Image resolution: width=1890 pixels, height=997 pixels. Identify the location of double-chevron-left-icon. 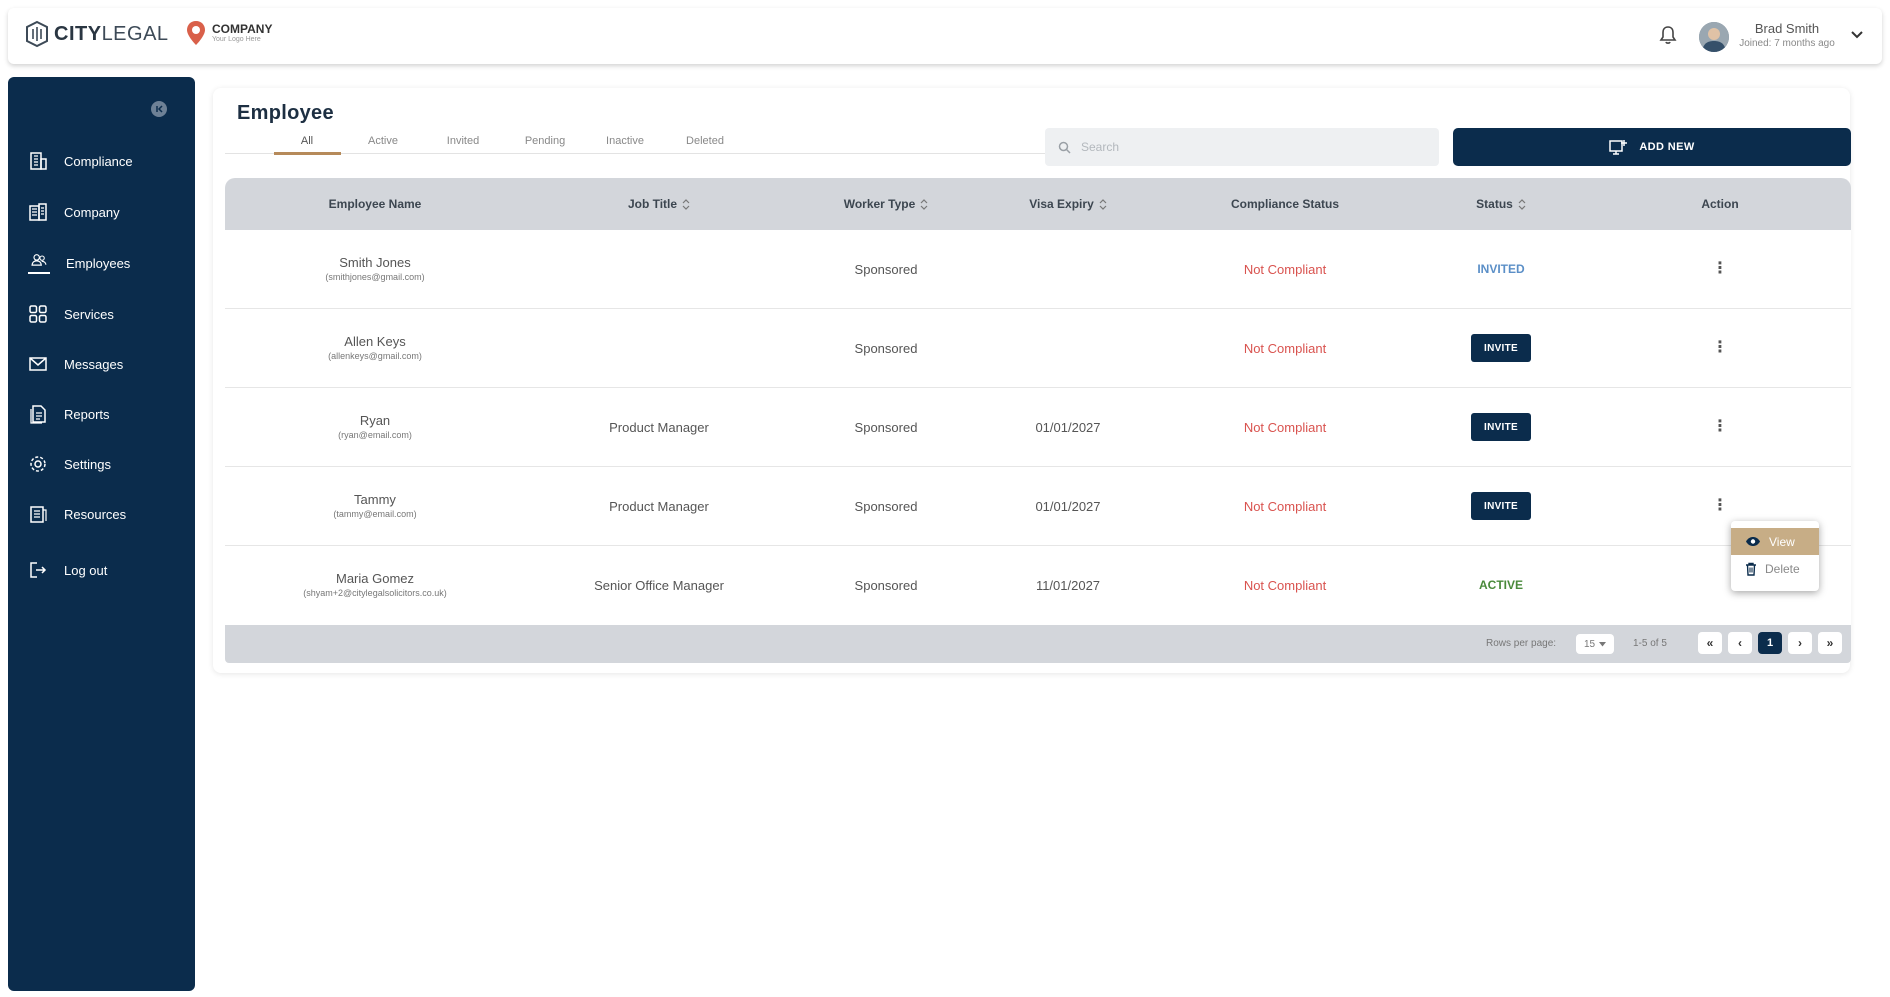
(159, 109).